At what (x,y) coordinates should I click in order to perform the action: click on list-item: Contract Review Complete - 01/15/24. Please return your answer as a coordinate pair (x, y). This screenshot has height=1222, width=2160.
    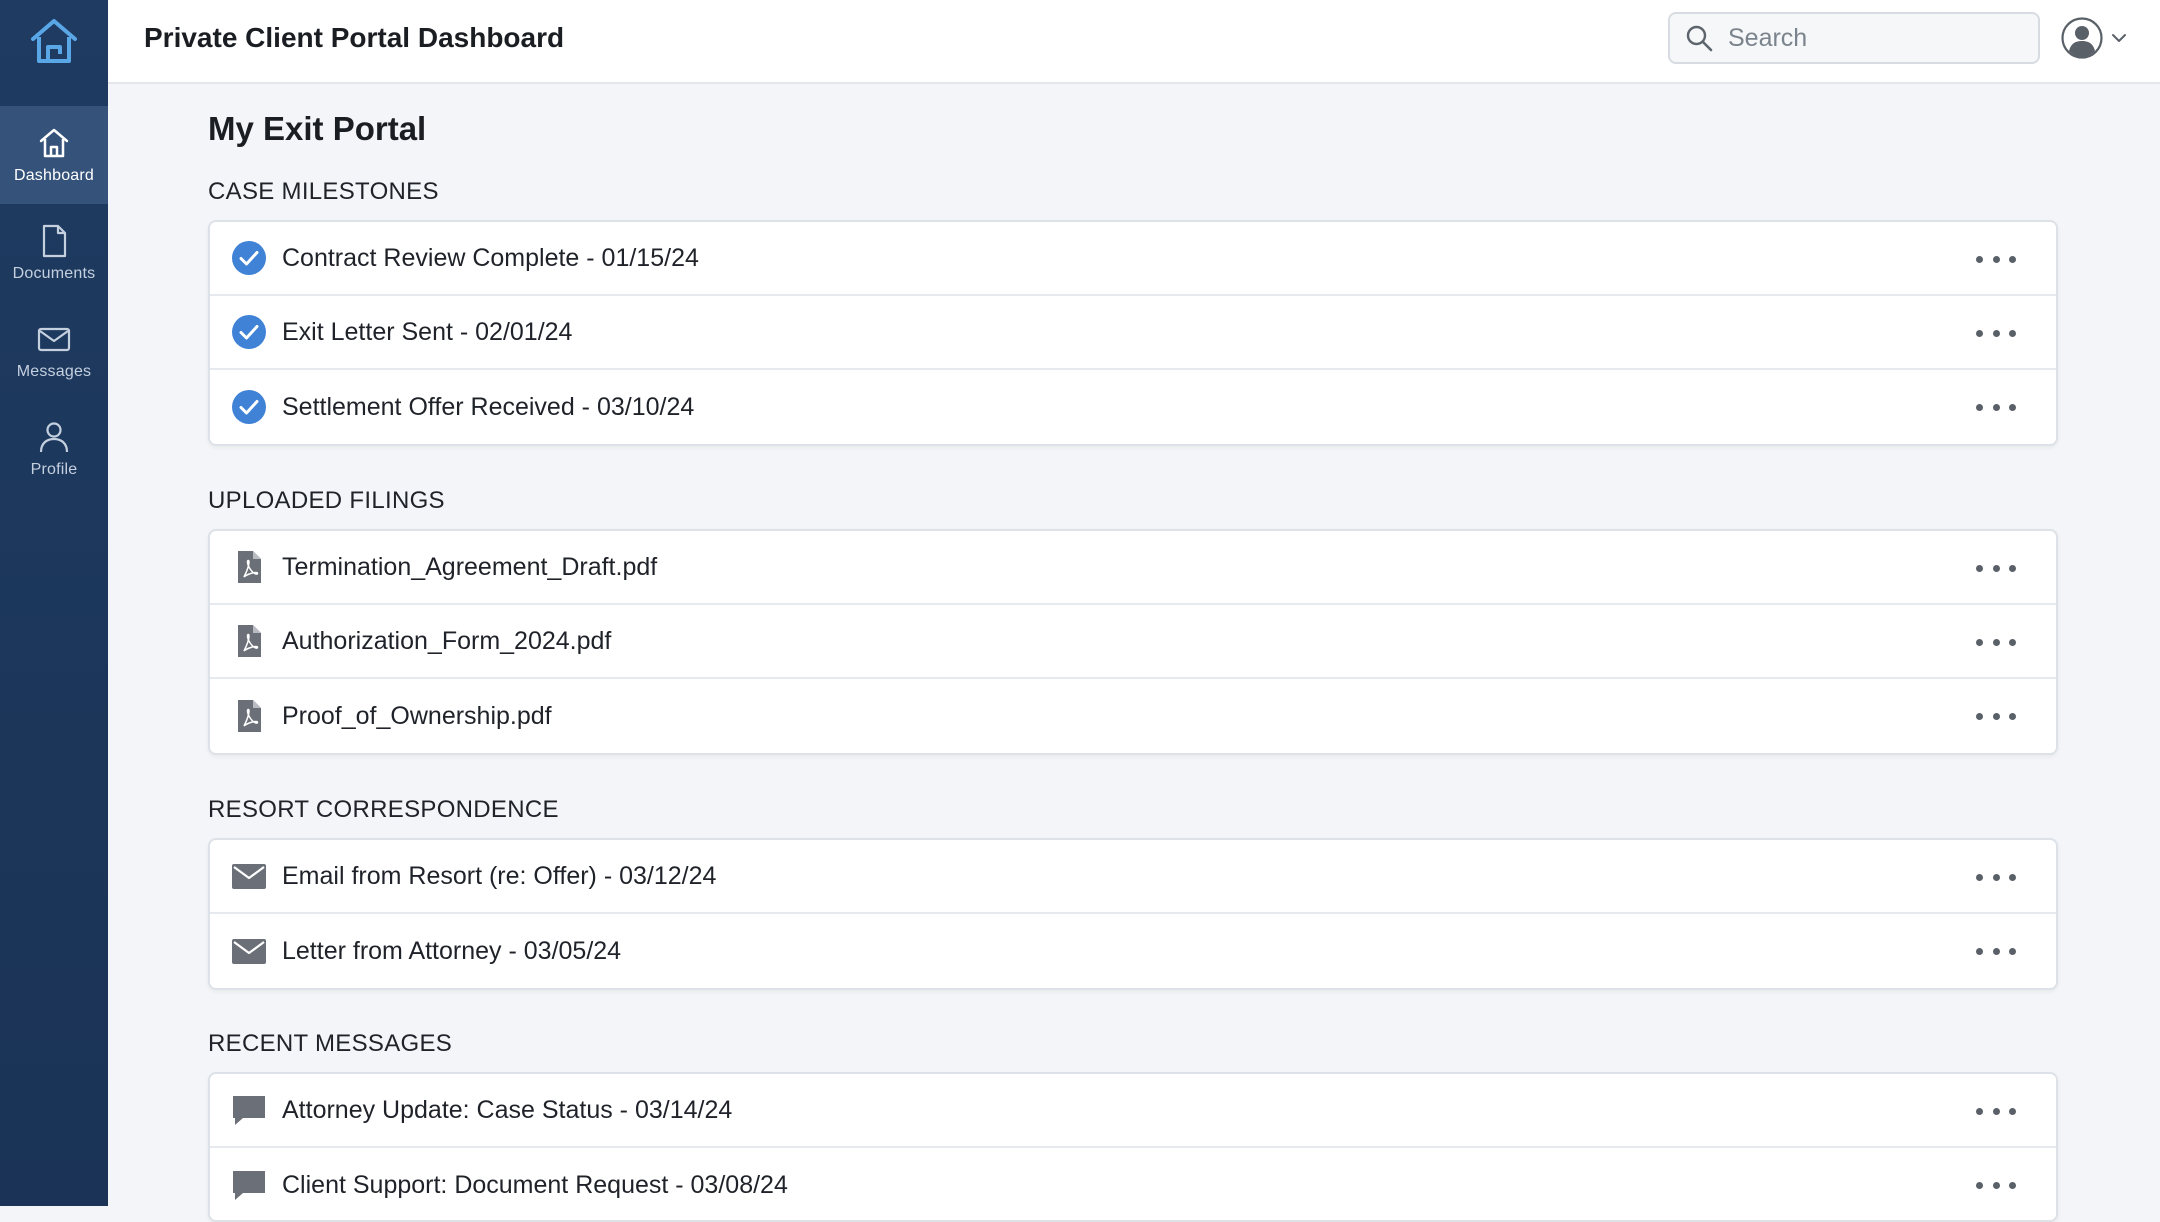
    Looking at the image, I should click on (1133, 259).